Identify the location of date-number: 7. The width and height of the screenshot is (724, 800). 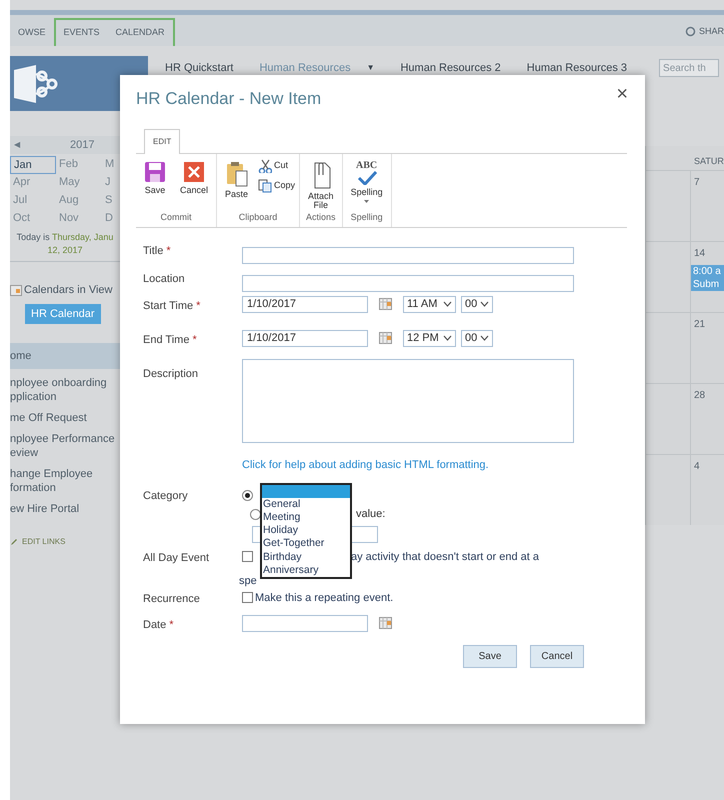
(697, 183).